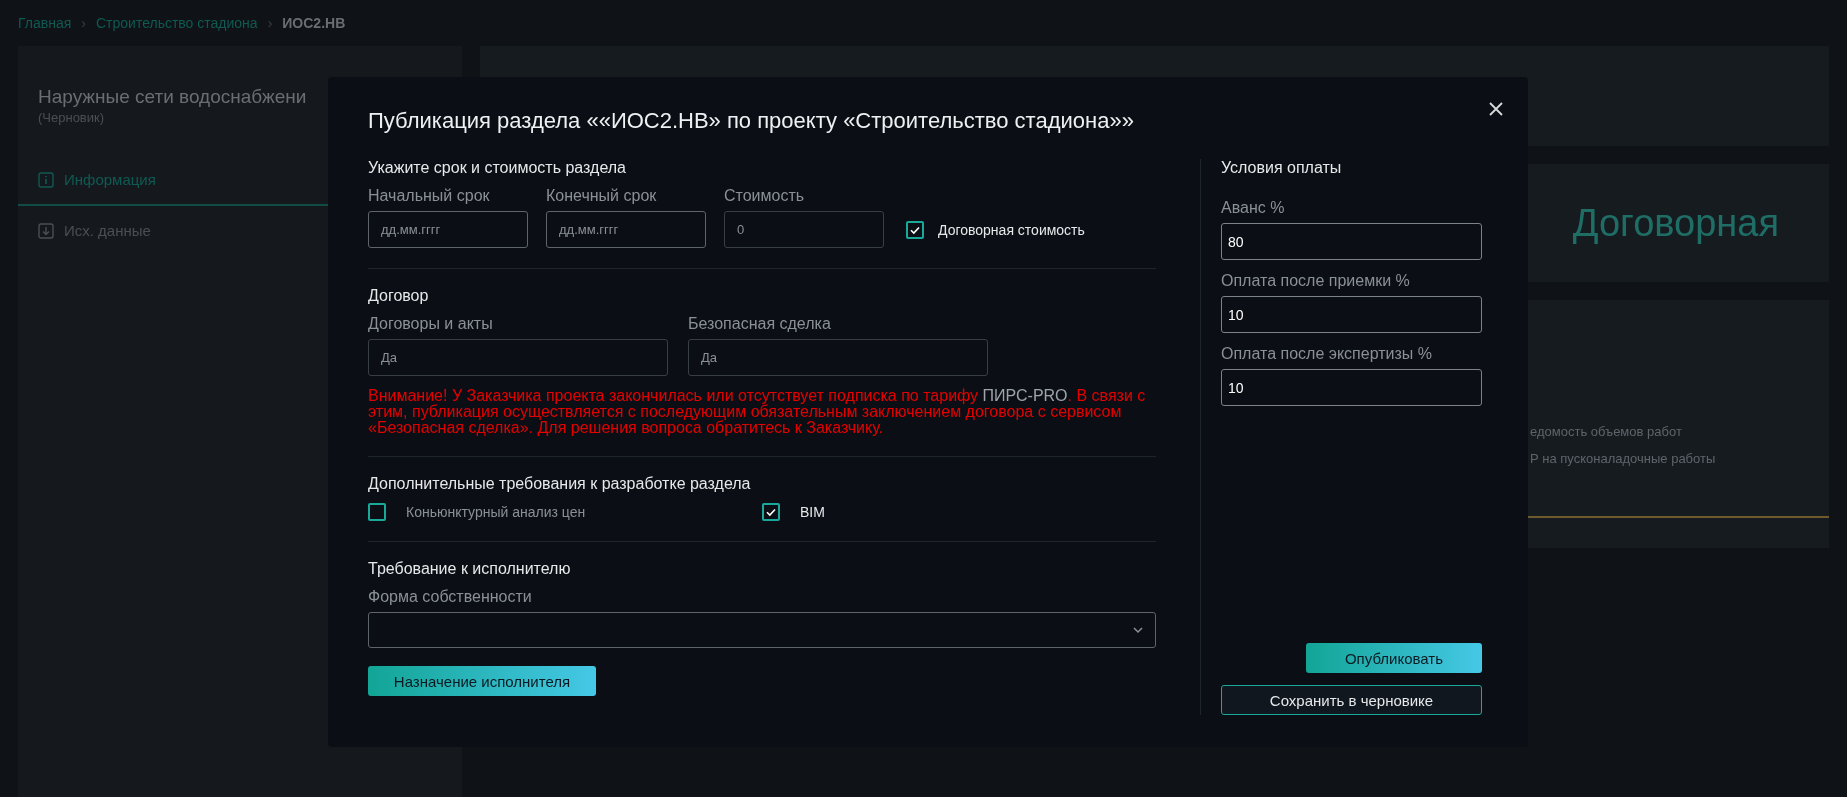  I want to click on checkbox-label: Коньюнктурный анализ цен, so click(496, 512).